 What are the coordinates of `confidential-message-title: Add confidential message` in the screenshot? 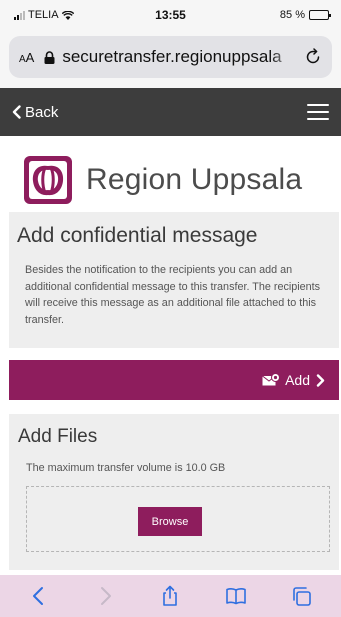 It's located at (137, 235).